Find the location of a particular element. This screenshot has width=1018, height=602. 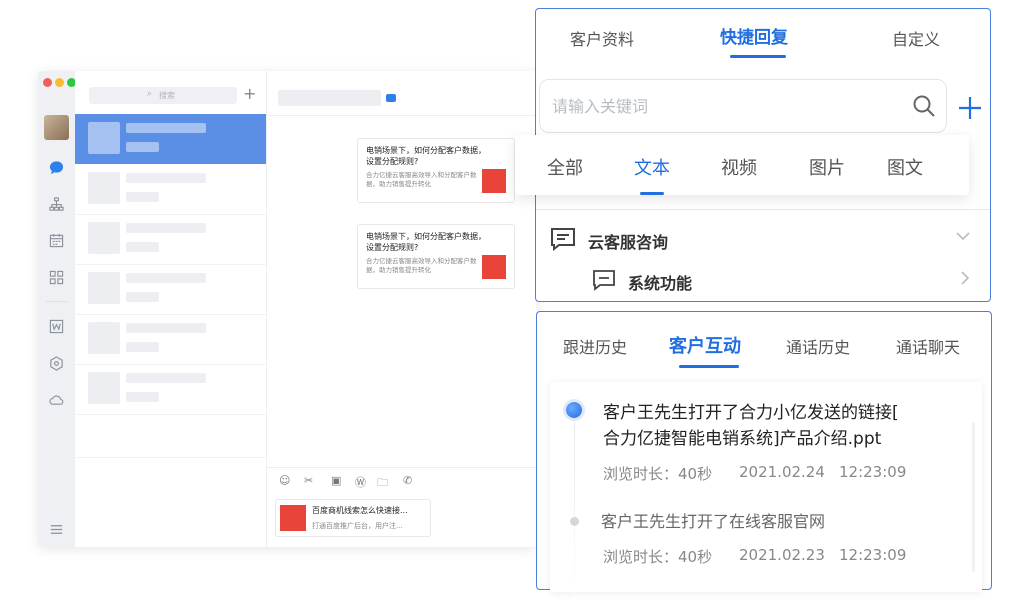

image-icon: ▣ is located at coordinates (336, 480).